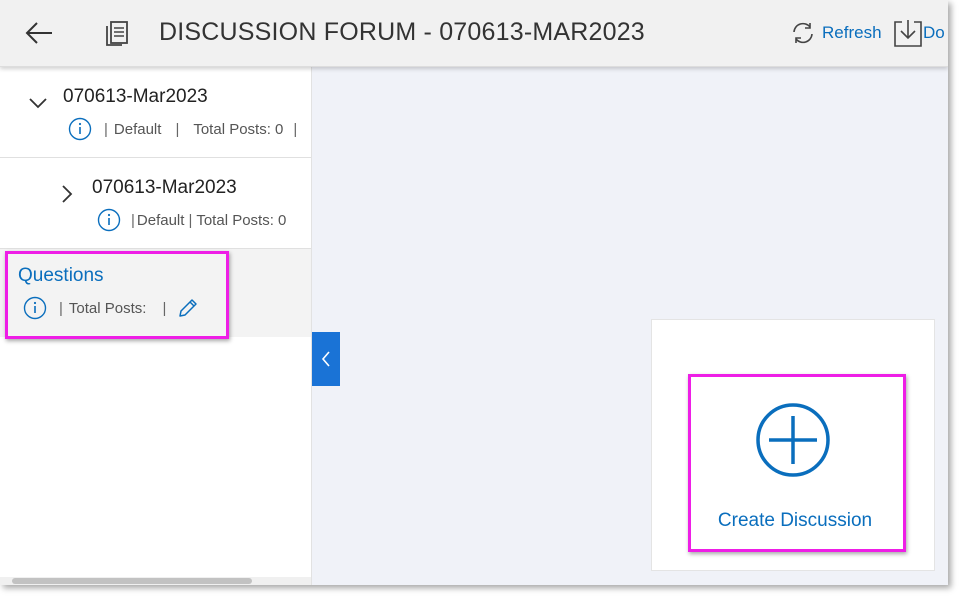 This screenshot has width=963, height=600. What do you see at coordinates (795, 520) in the screenshot?
I see `create-discussion-label: Create Discussion` at bounding box center [795, 520].